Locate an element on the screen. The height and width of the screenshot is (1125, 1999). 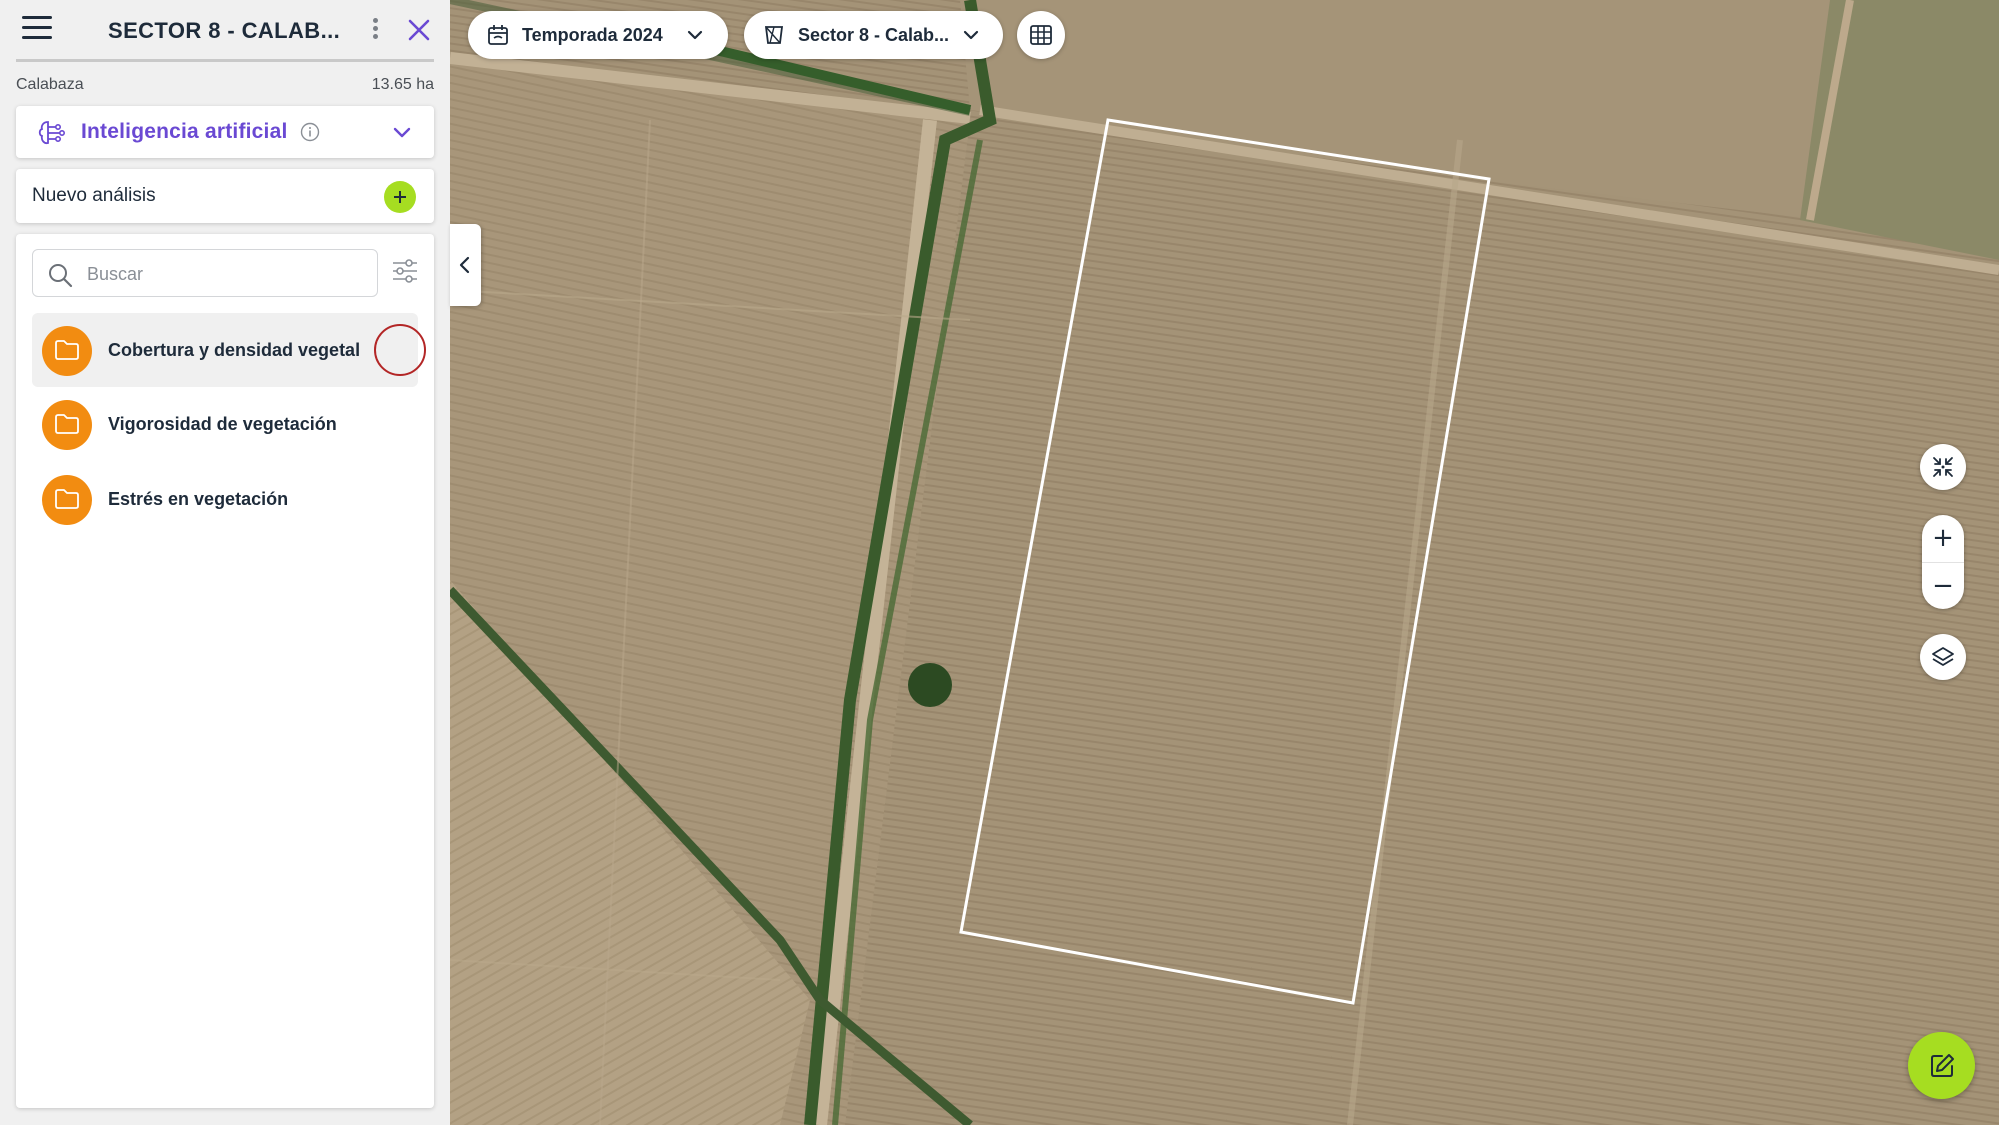
close-icon is located at coordinates (419, 30).